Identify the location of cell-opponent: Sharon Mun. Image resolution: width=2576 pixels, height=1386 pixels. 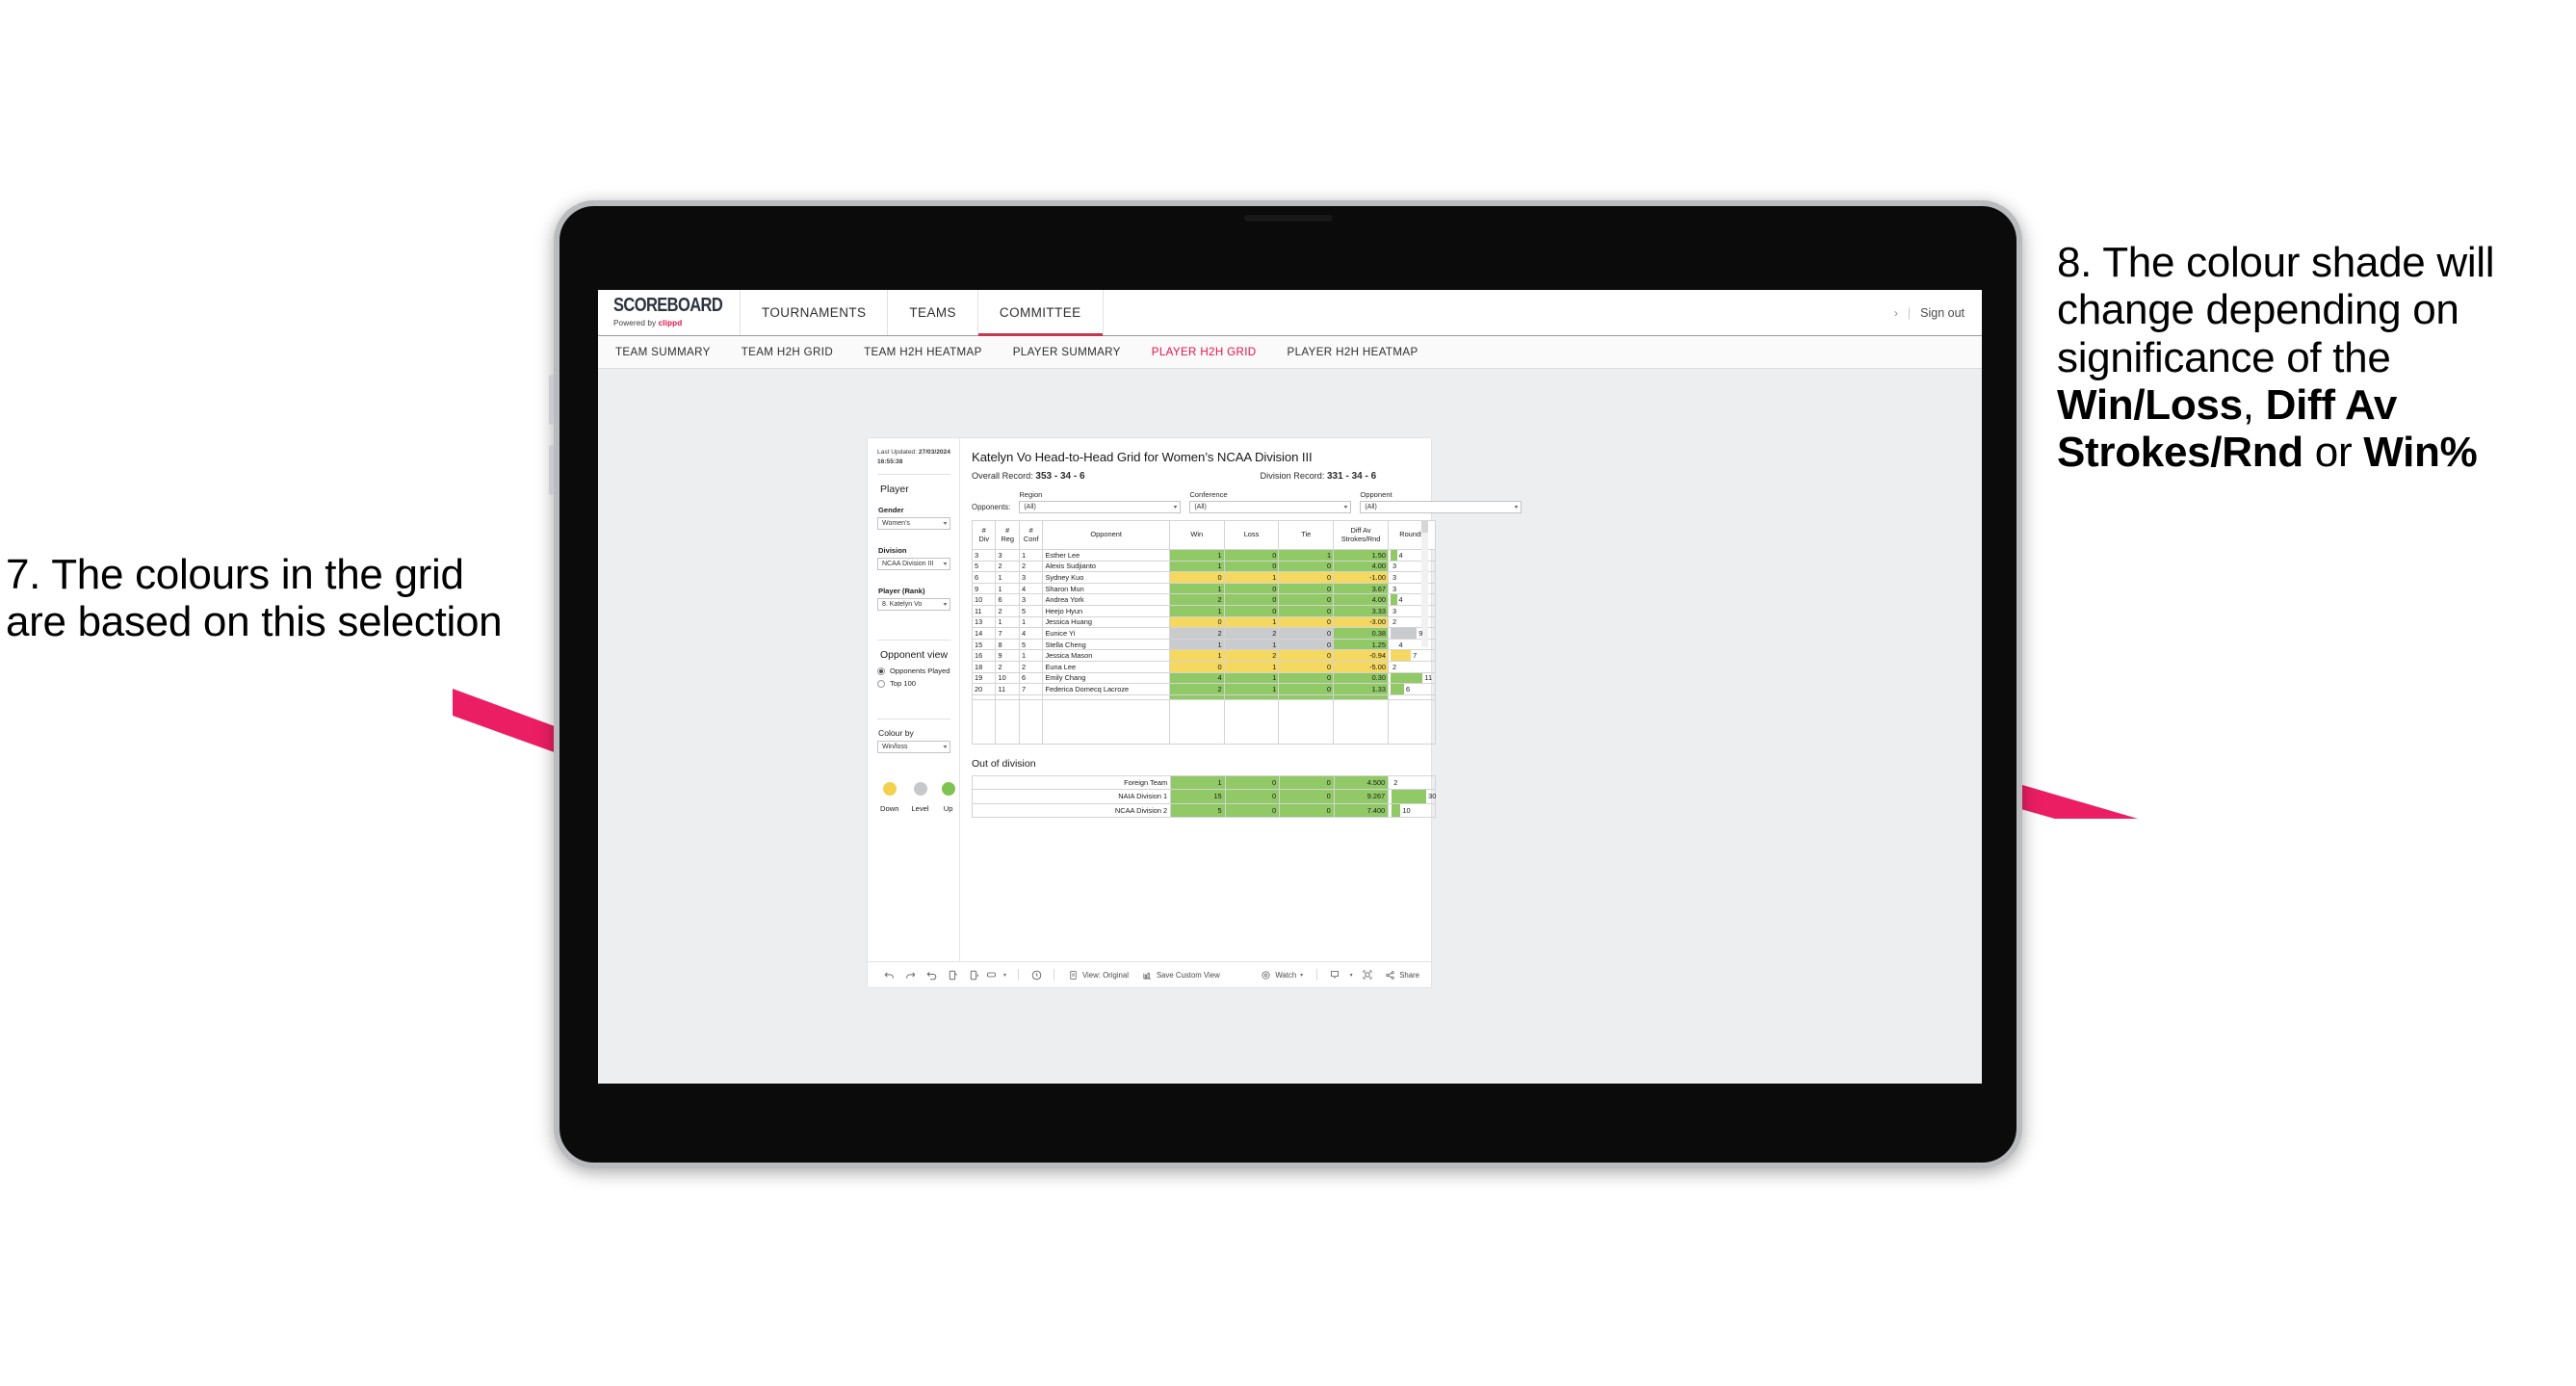
(1106, 588).